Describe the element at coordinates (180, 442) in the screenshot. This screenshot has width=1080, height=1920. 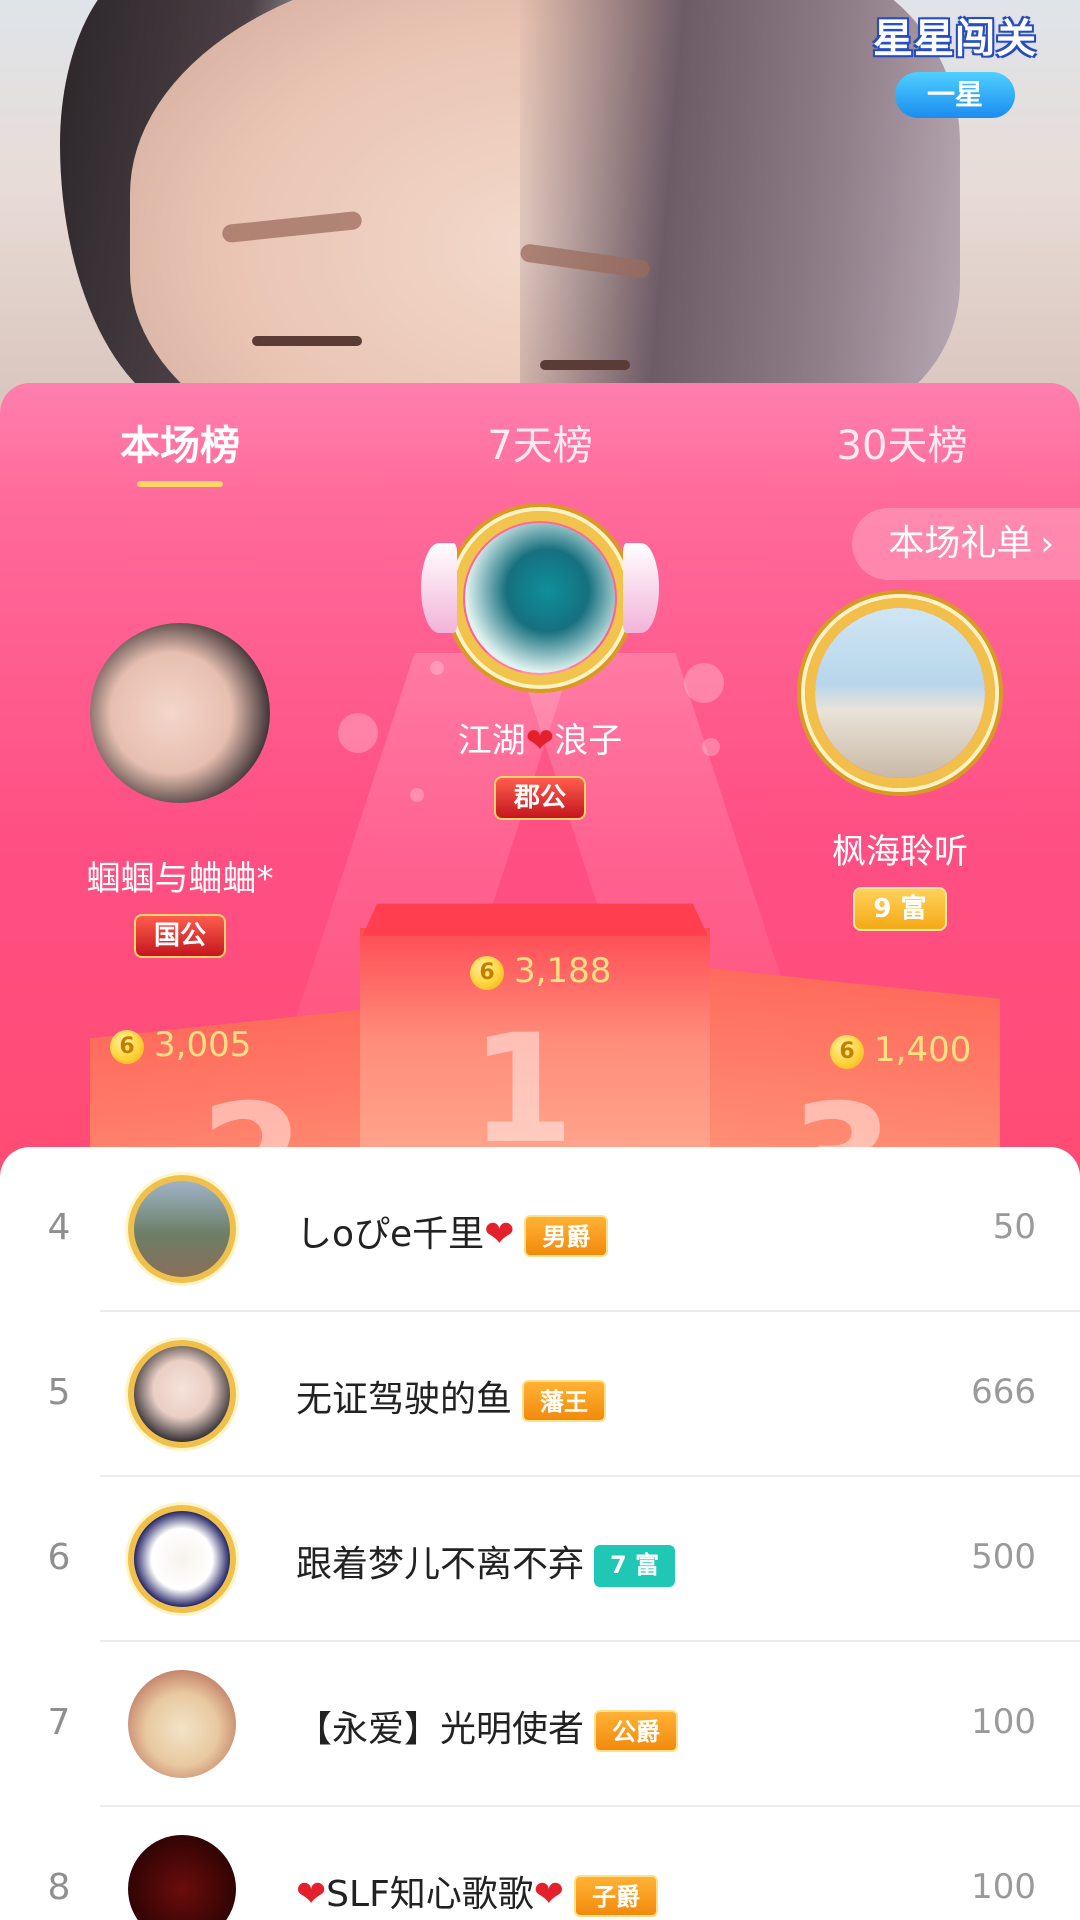
I see `tab-this-show: 本场榜` at that location.